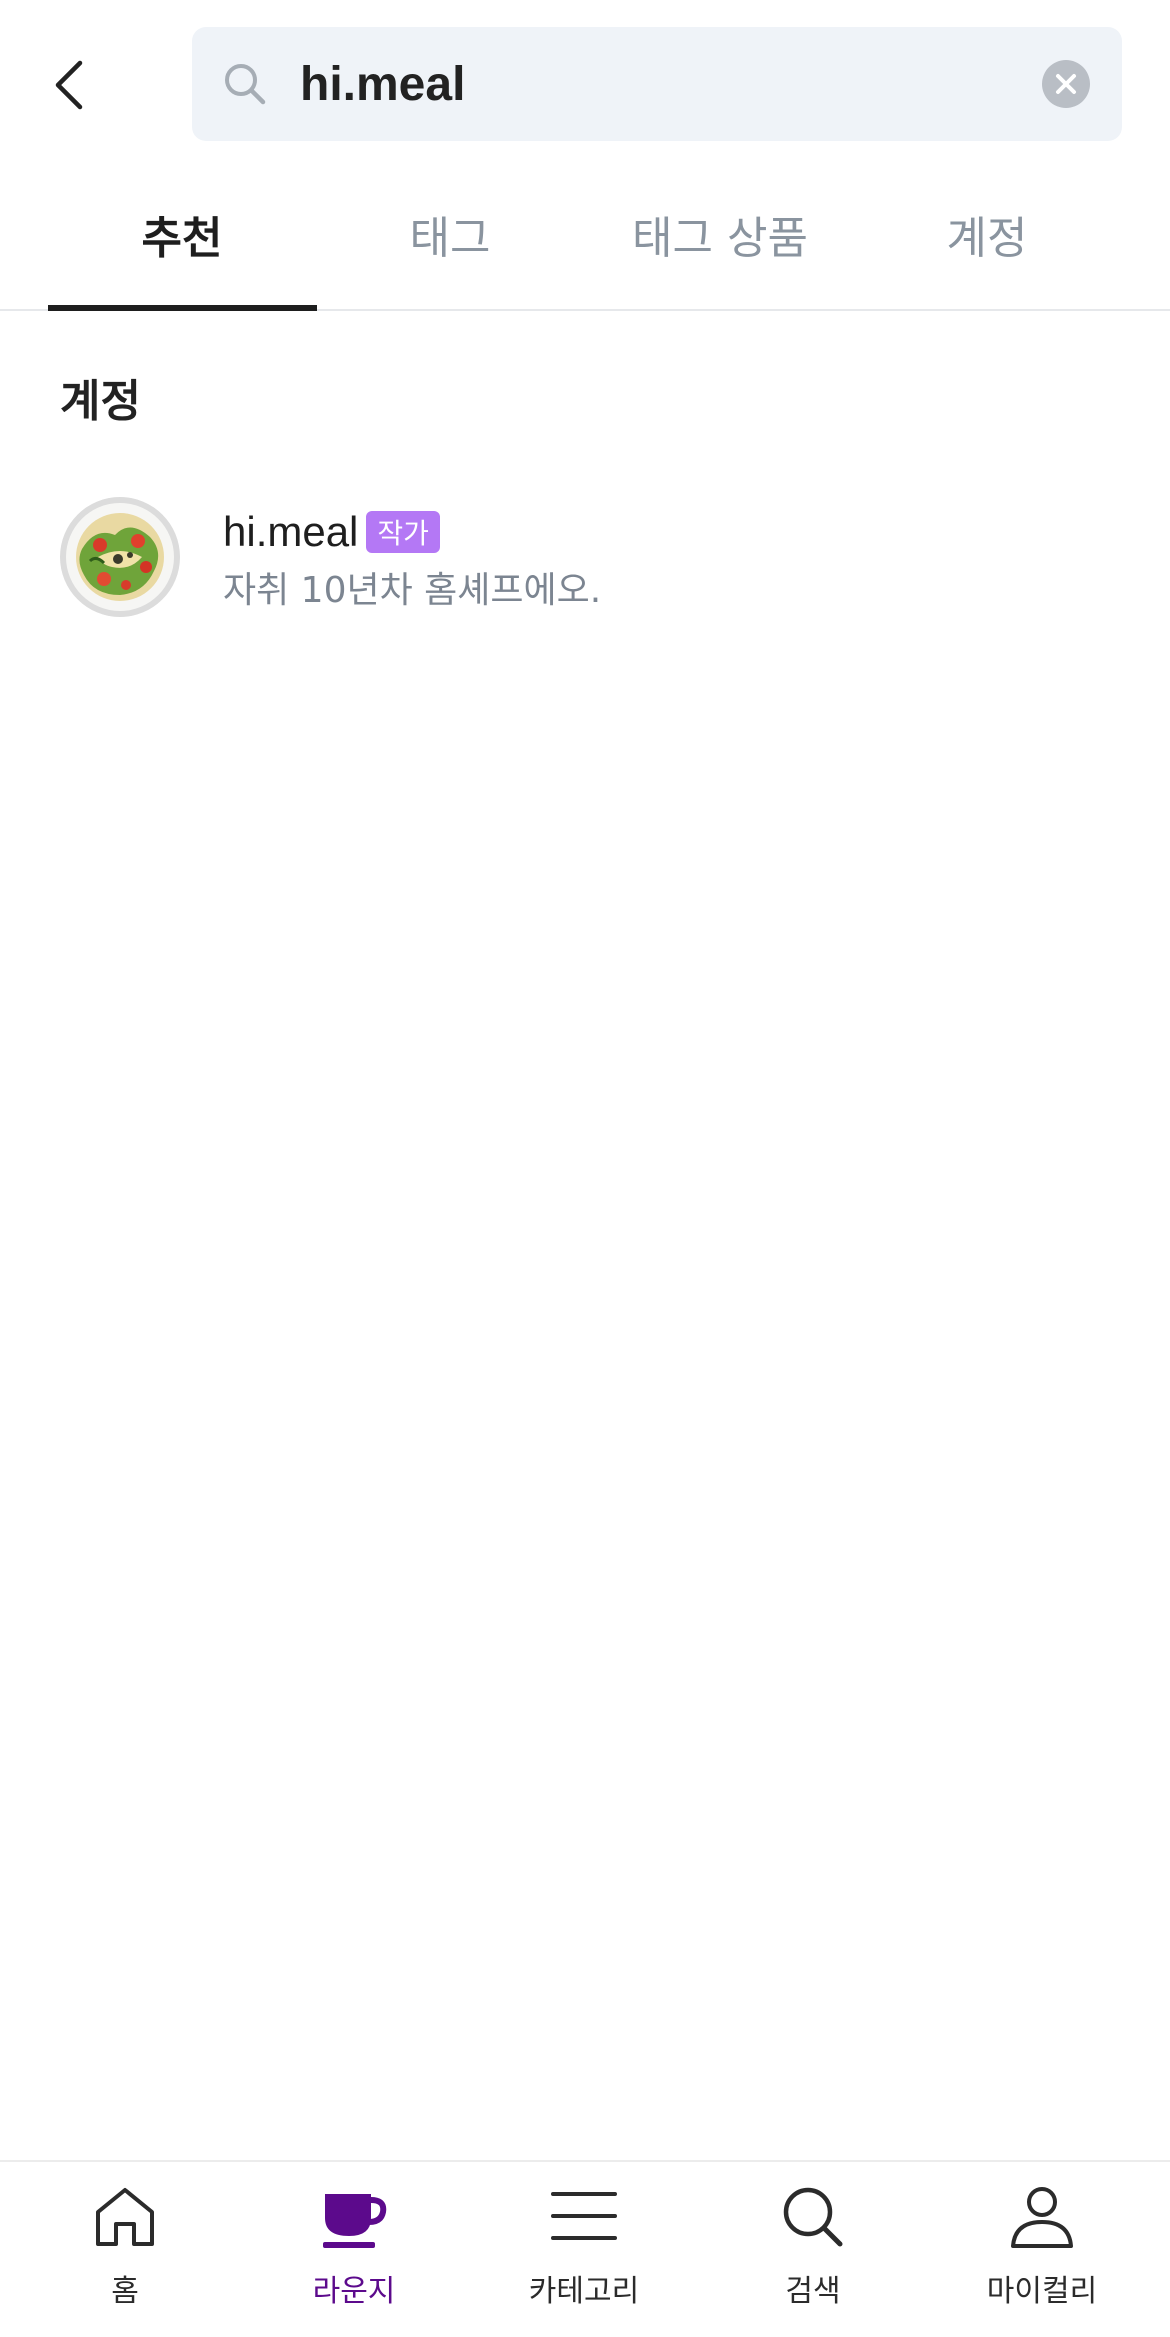  What do you see at coordinates (1042, 2291) in the screenshot?
I see `nav-label: 마이컬리` at bounding box center [1042, 2291].